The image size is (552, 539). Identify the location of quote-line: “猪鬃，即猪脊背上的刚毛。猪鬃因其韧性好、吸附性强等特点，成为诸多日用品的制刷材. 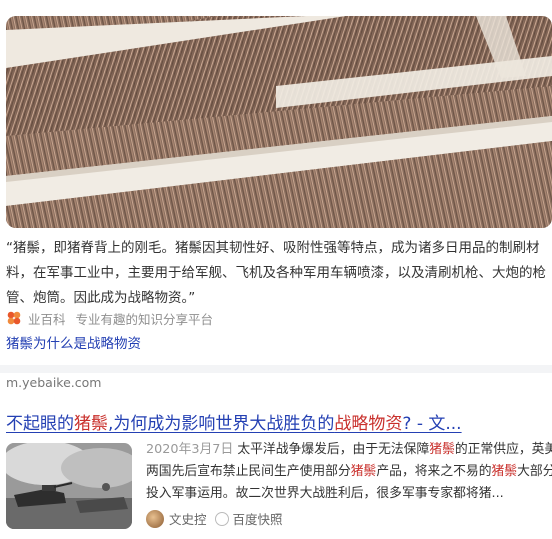
(273, 248).